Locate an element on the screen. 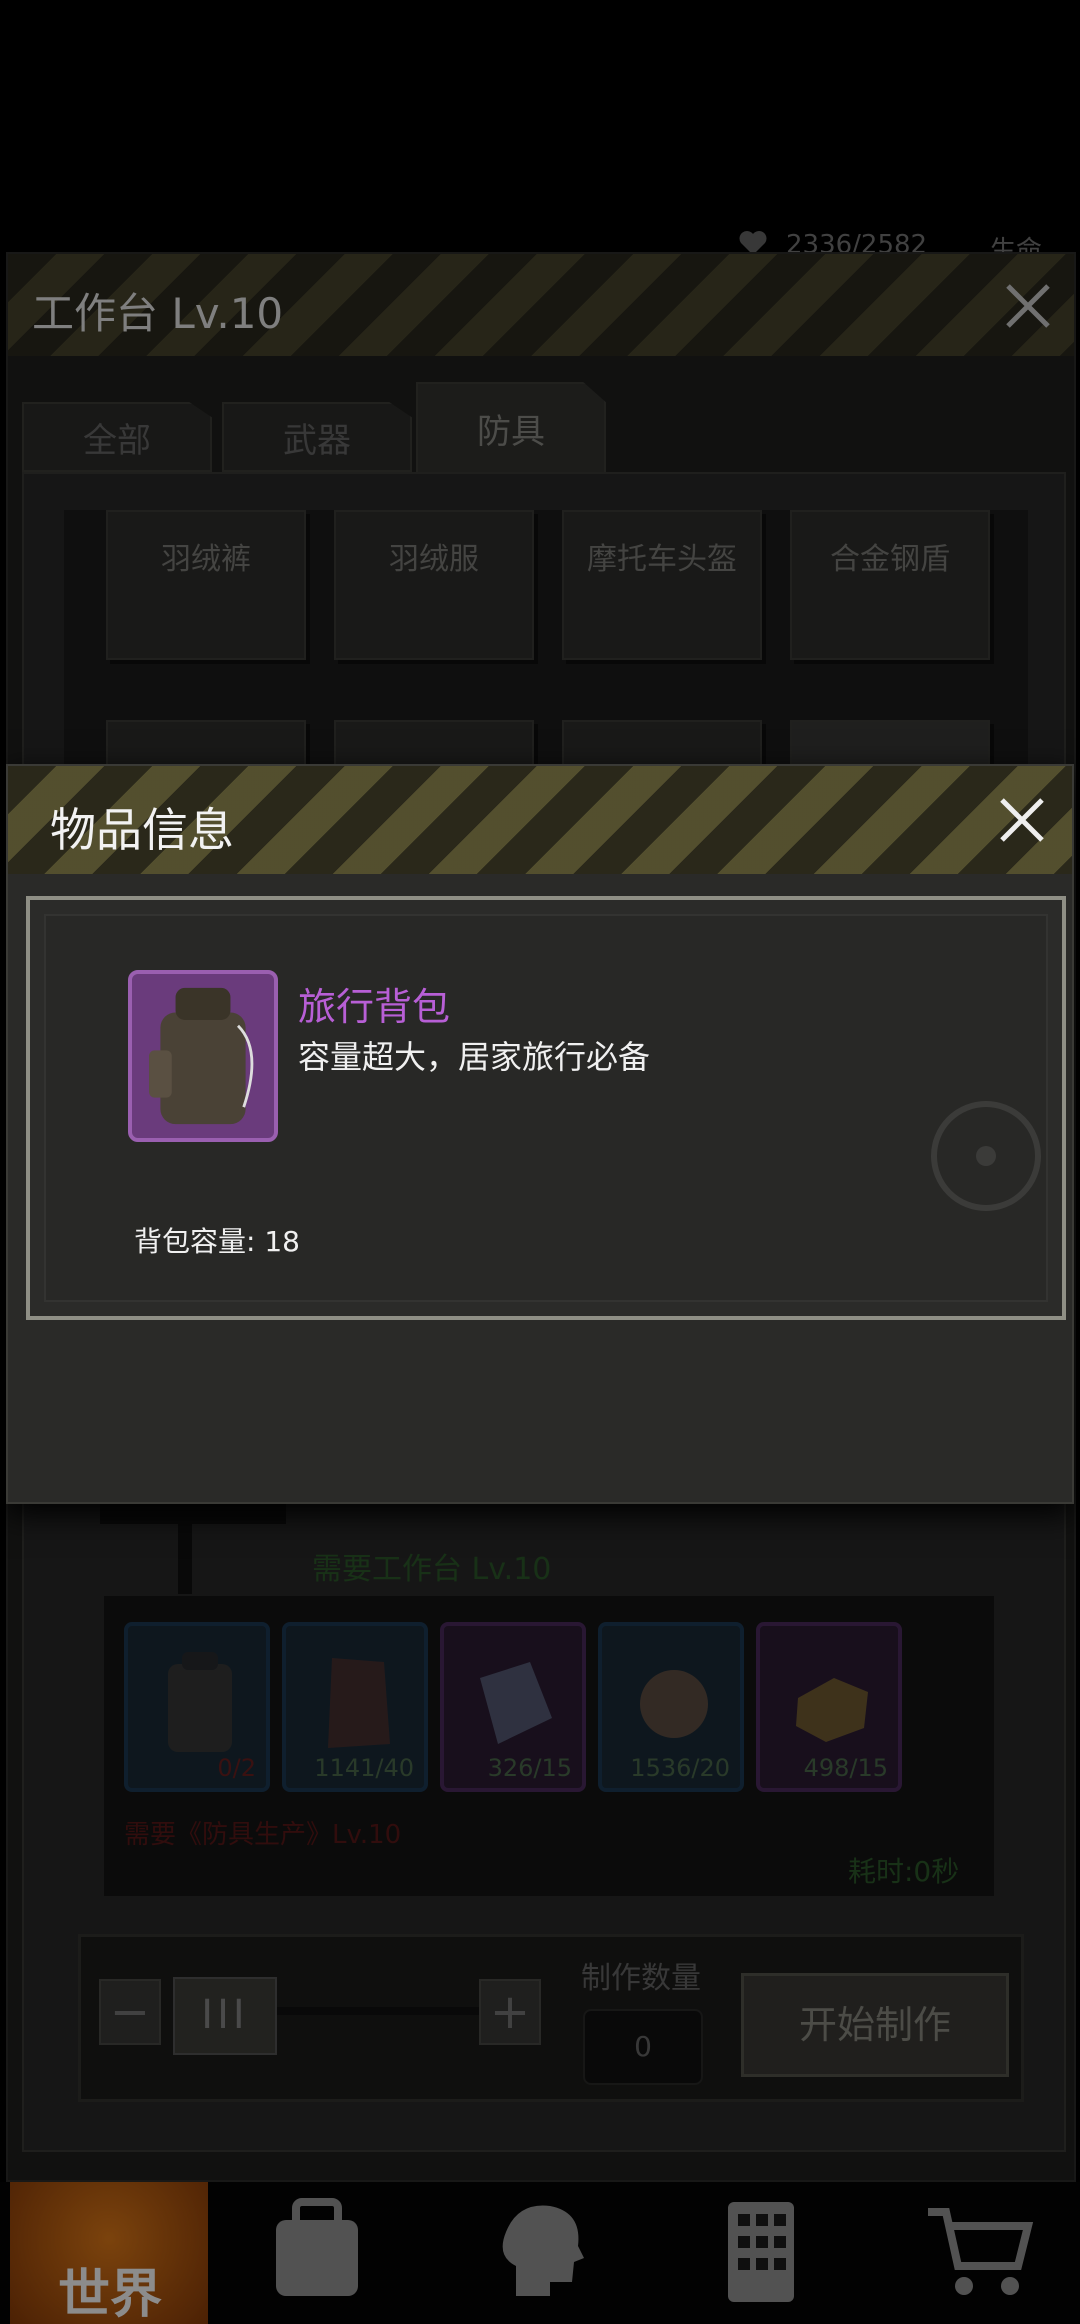 The height and width of the screenshot is (2324, 1080). item-image is located at coordinates (203, 1056).